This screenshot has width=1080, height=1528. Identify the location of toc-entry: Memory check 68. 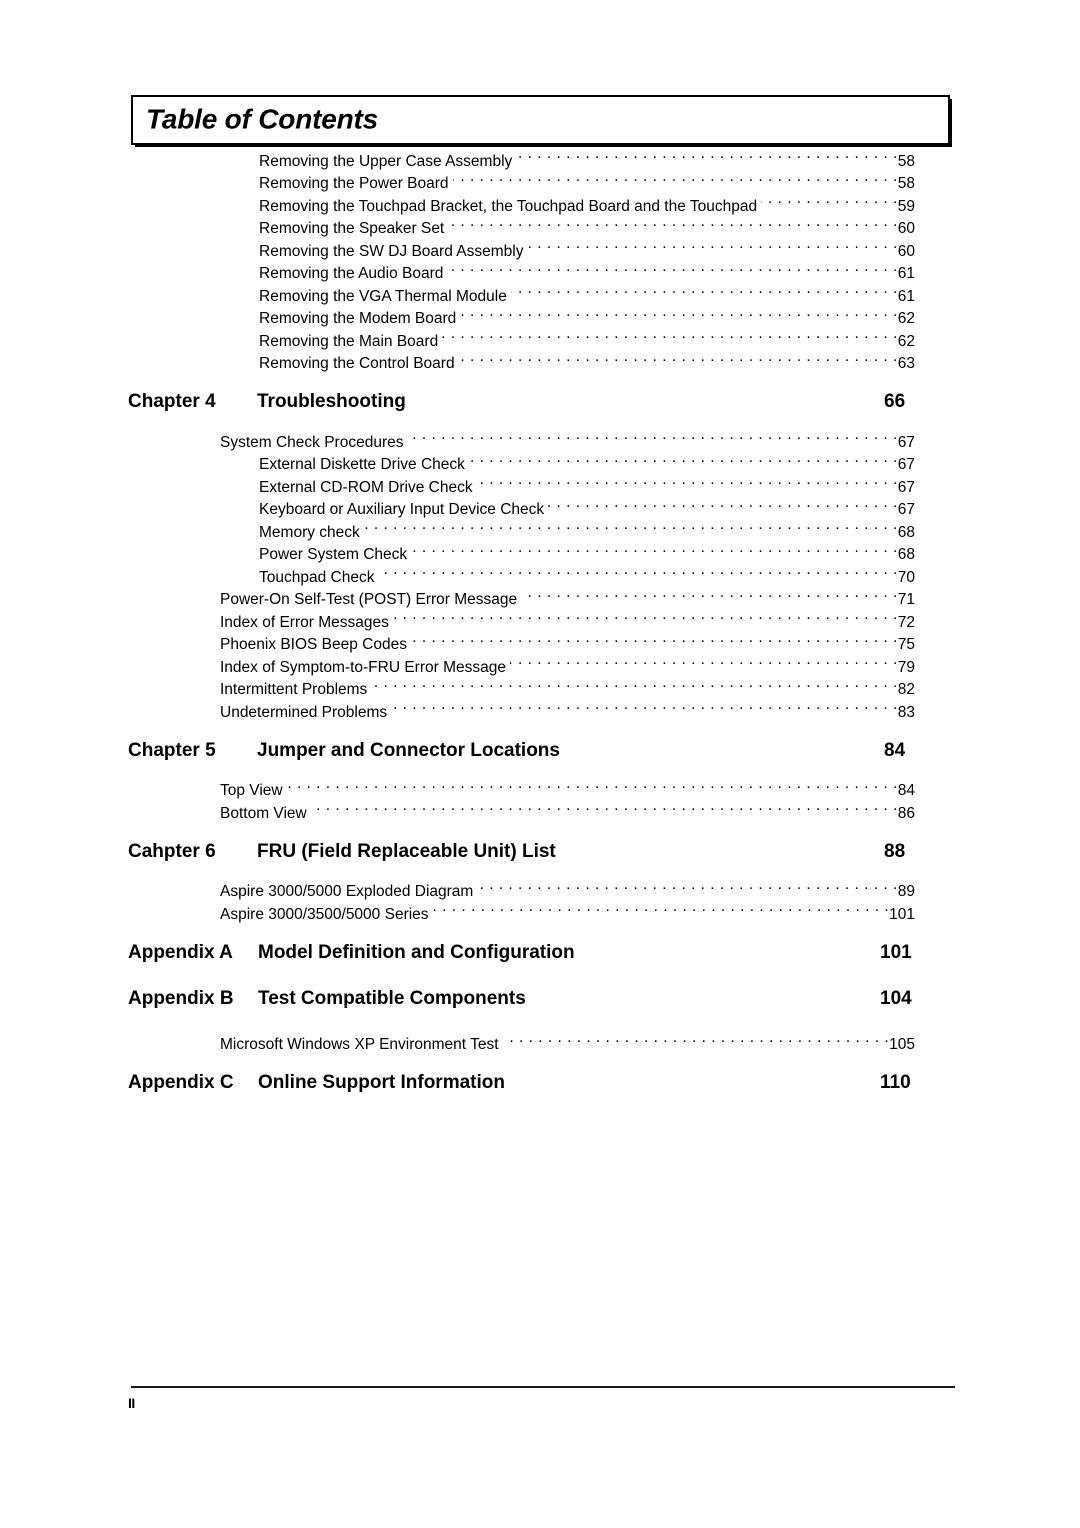
(540, 532).